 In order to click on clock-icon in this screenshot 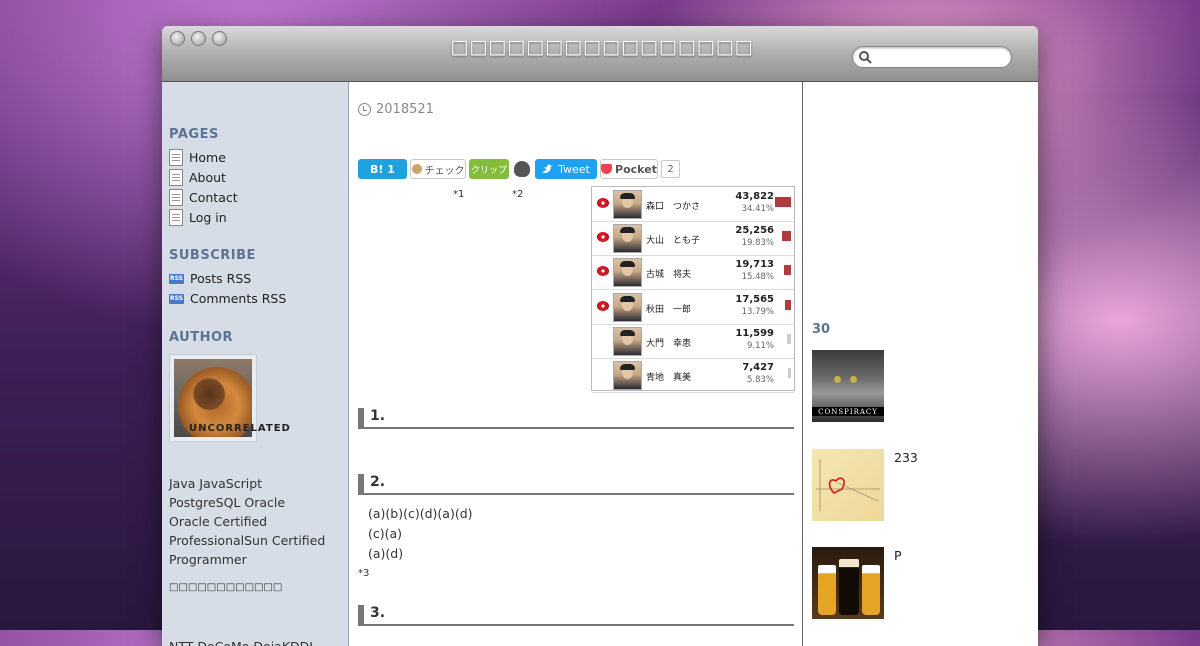, I will do `click(364, 109)`.